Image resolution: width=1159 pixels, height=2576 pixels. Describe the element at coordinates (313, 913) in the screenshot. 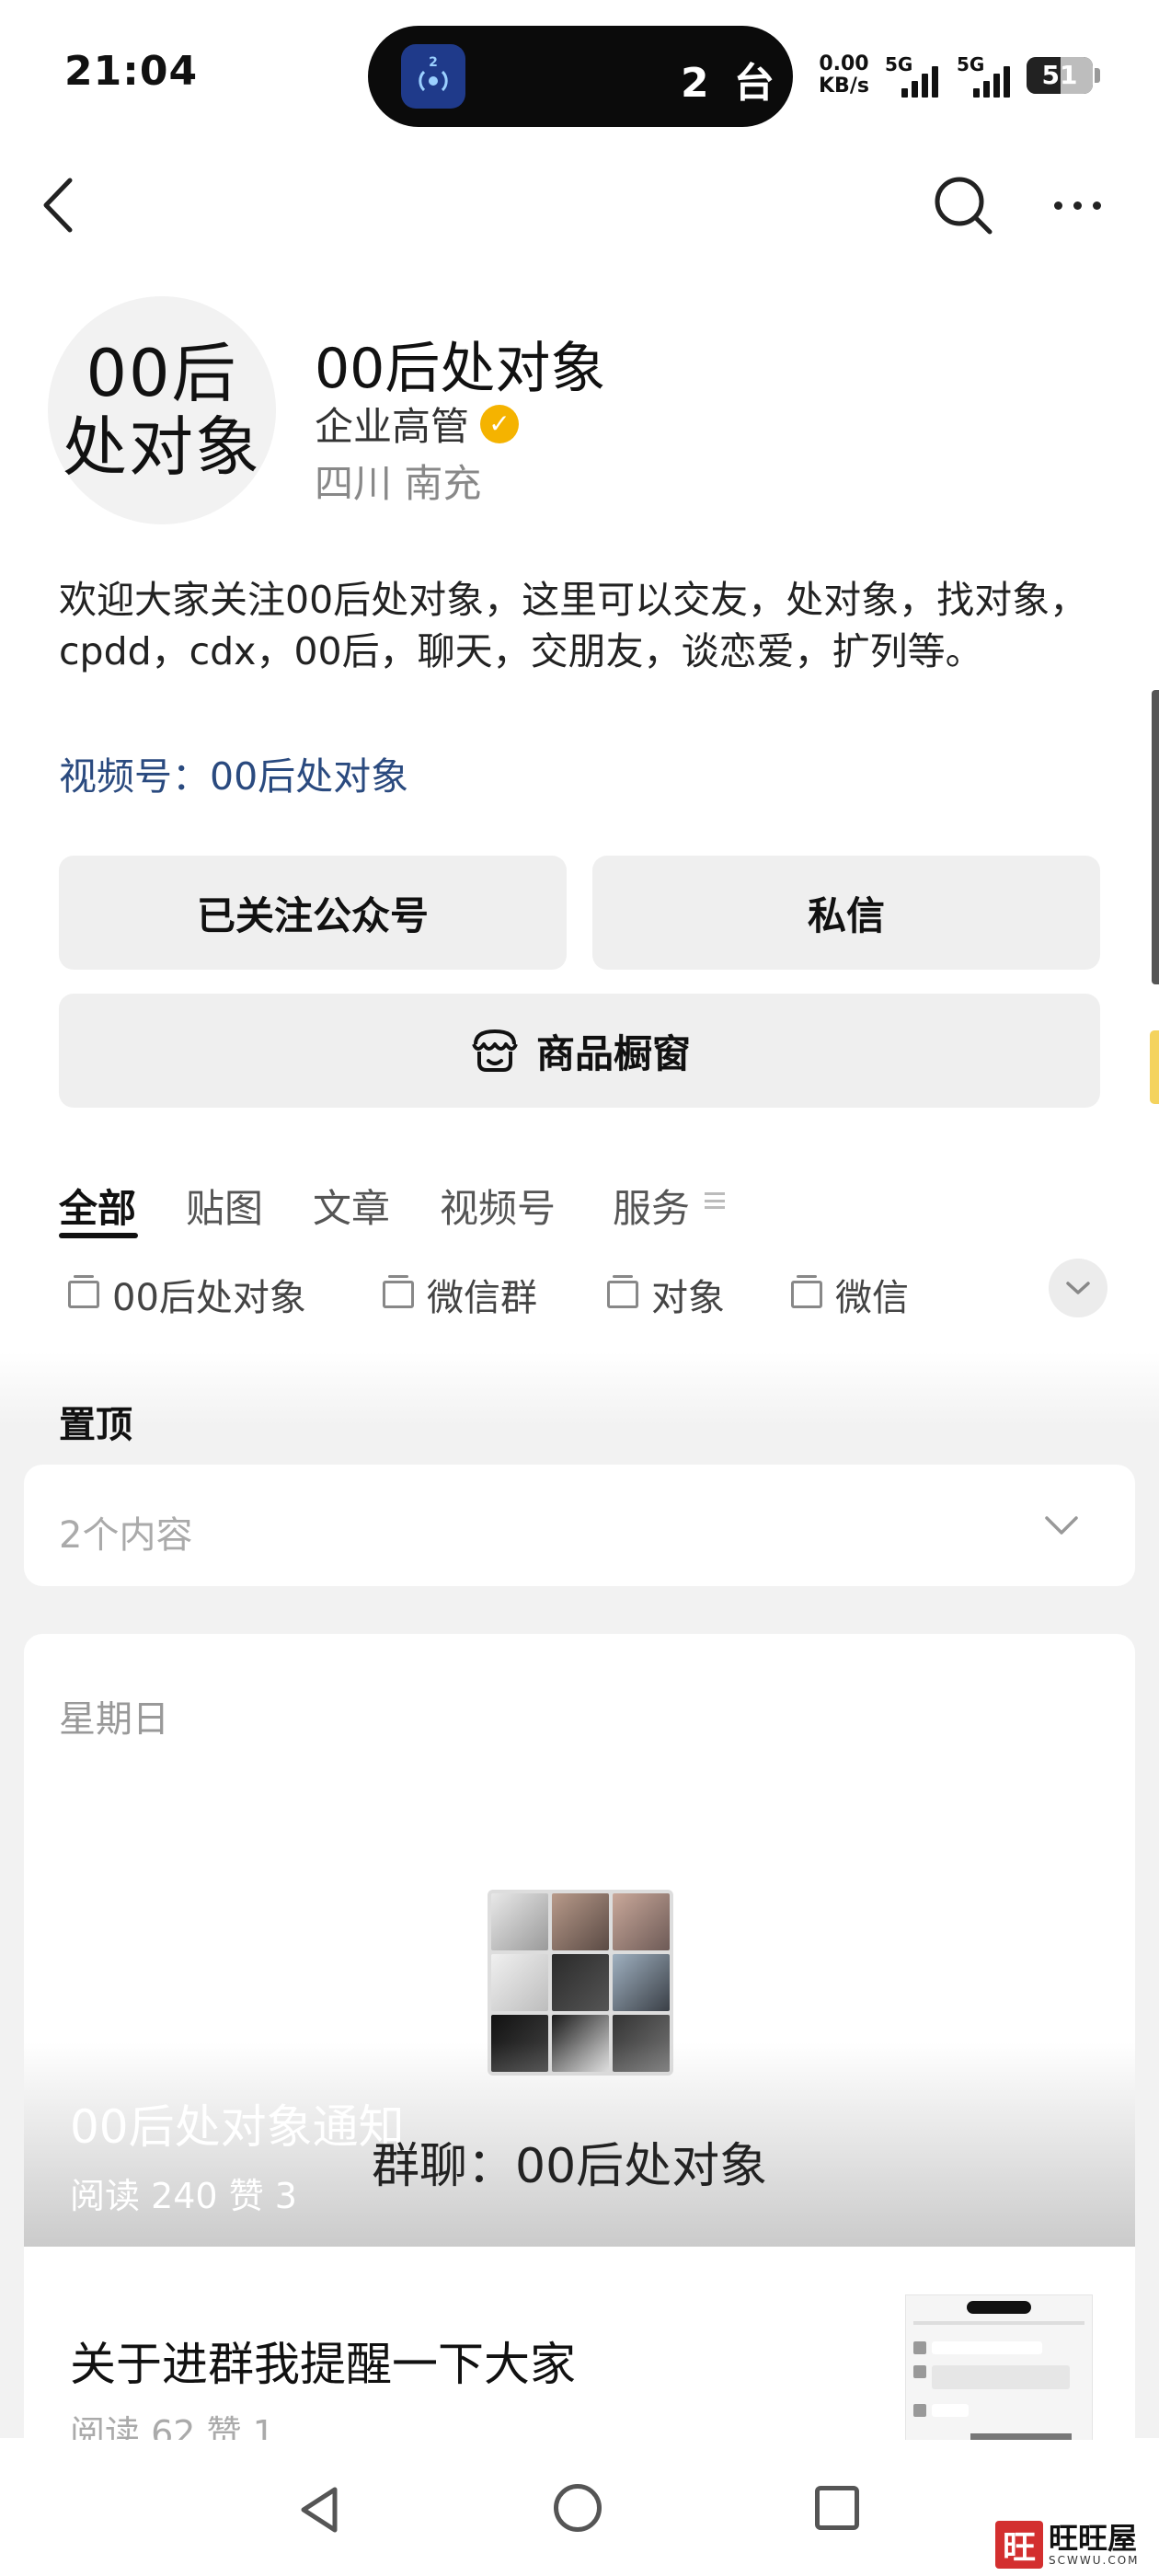

I see `followed-button: 已关注公众号` at that location.